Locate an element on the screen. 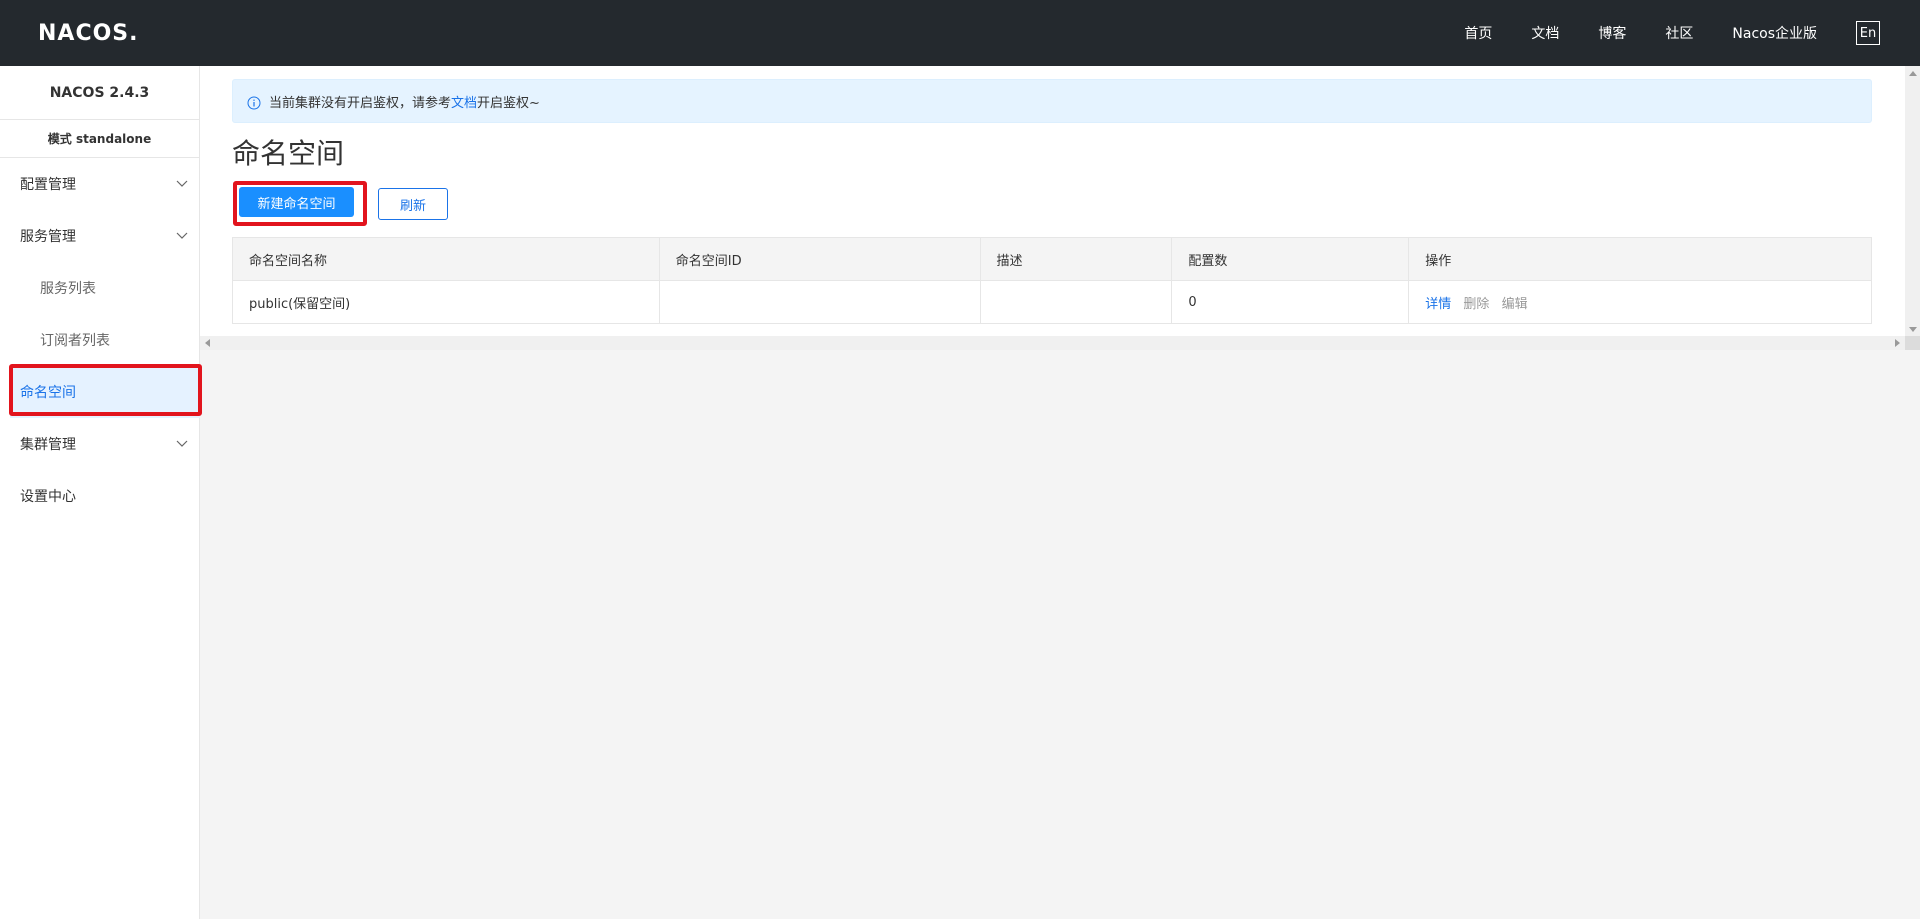 The width and height of the screenshot is (1920, 919). nav-community: 社区 is located at coordinates (1679, 33).